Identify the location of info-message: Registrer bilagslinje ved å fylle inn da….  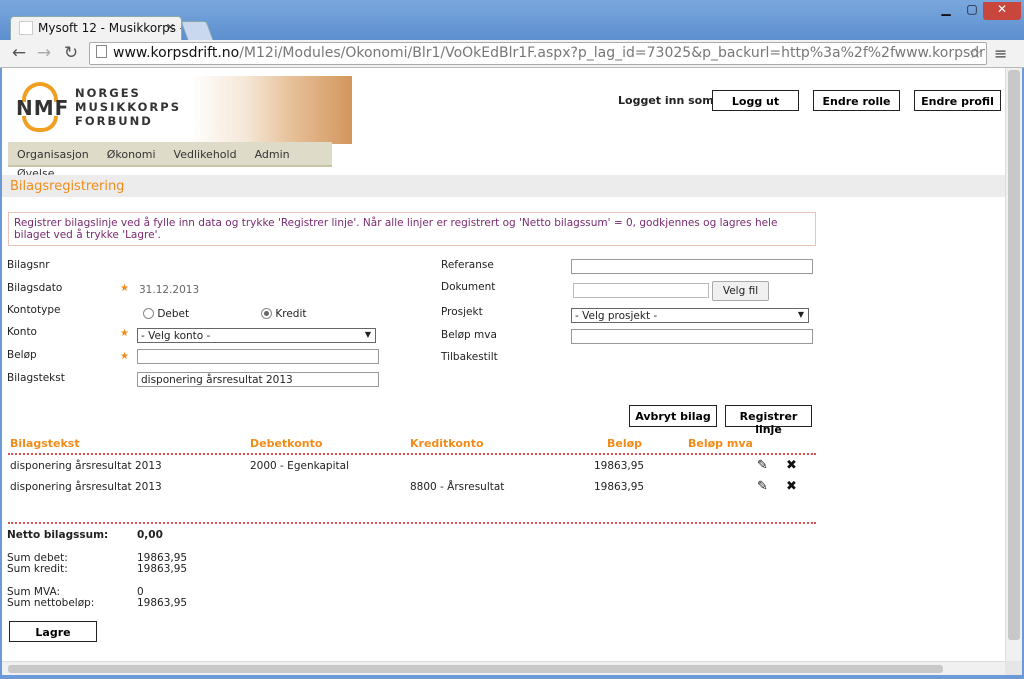
(412, 229).